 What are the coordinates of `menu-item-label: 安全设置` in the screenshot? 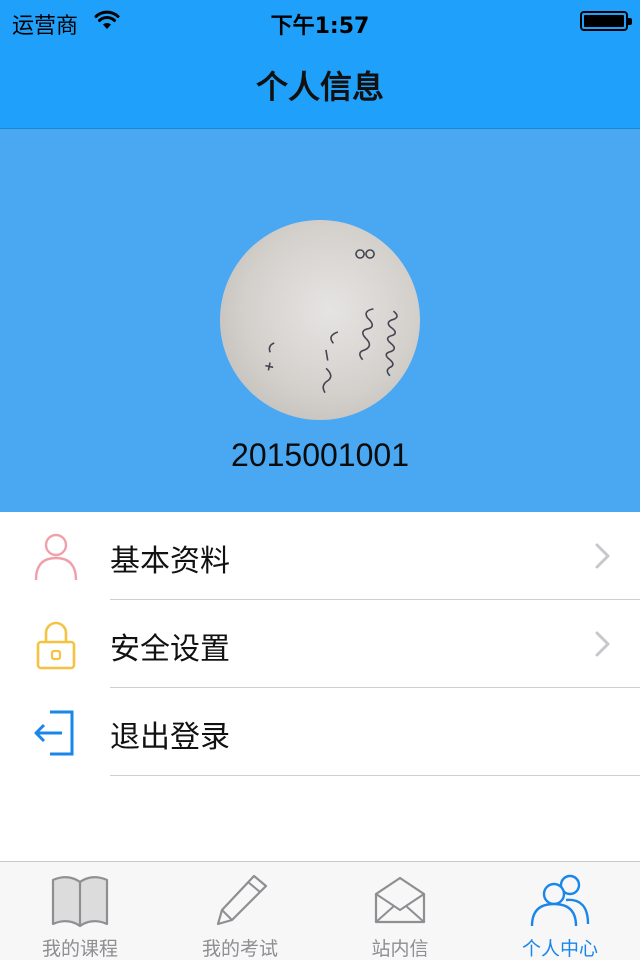 It's located at (170, 649).